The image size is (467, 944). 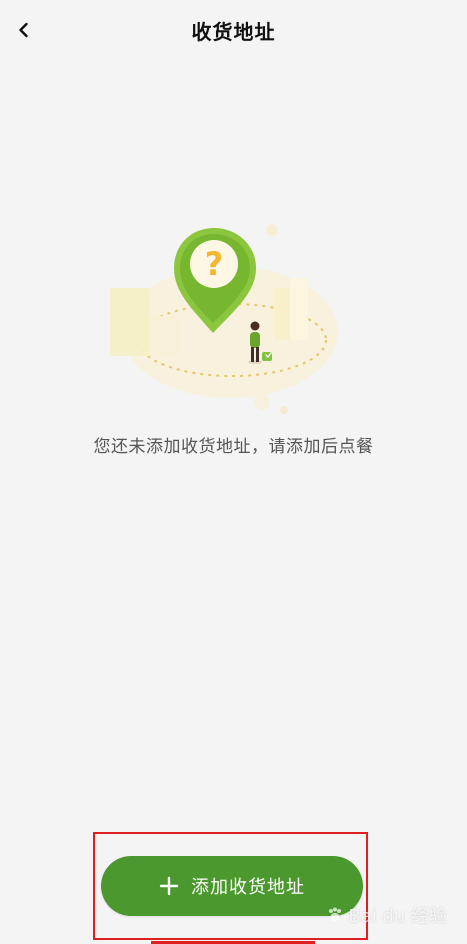 I want to click on top-nav-bar: 收货地址, so click(x=233, y=30).